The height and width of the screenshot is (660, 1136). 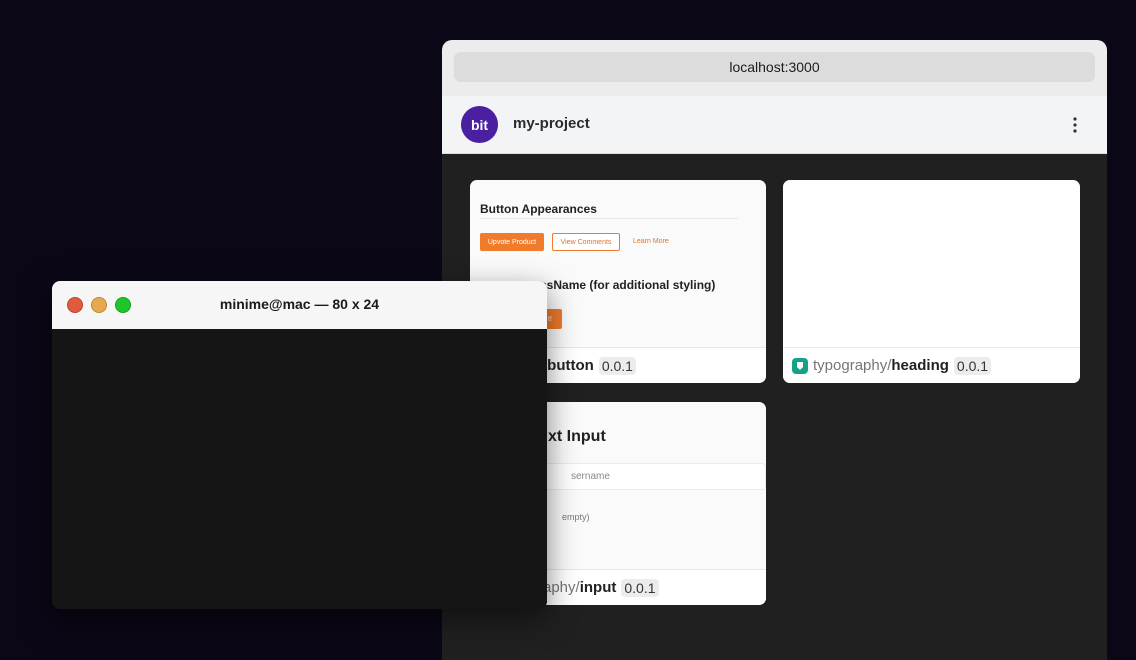 I want to click on app-header: bit my-project, so click(x=774, y=125).